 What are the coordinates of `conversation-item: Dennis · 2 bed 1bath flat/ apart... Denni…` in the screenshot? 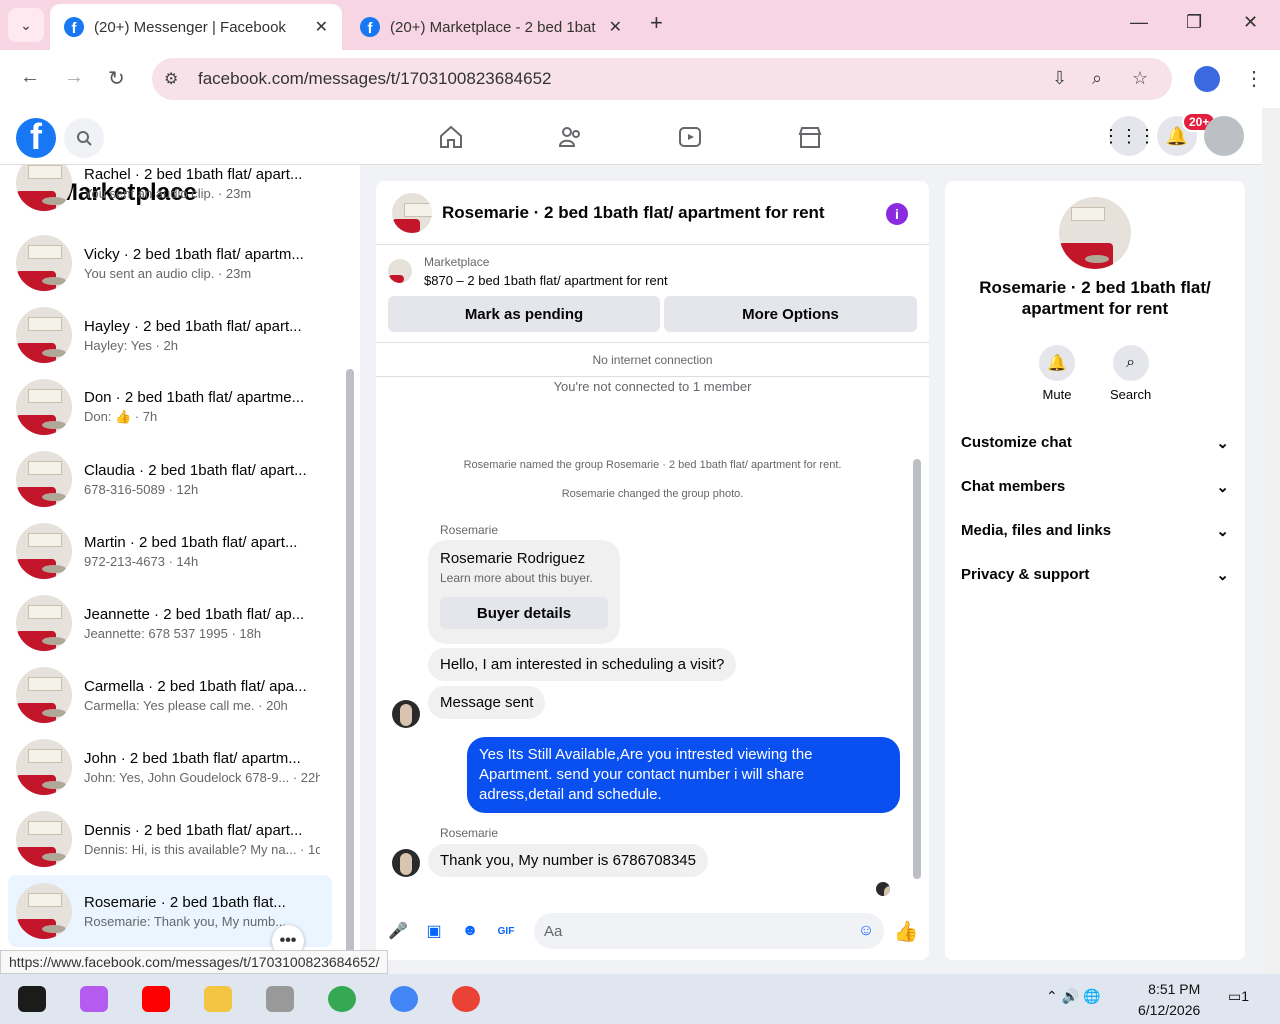 It's located at (170, 839).